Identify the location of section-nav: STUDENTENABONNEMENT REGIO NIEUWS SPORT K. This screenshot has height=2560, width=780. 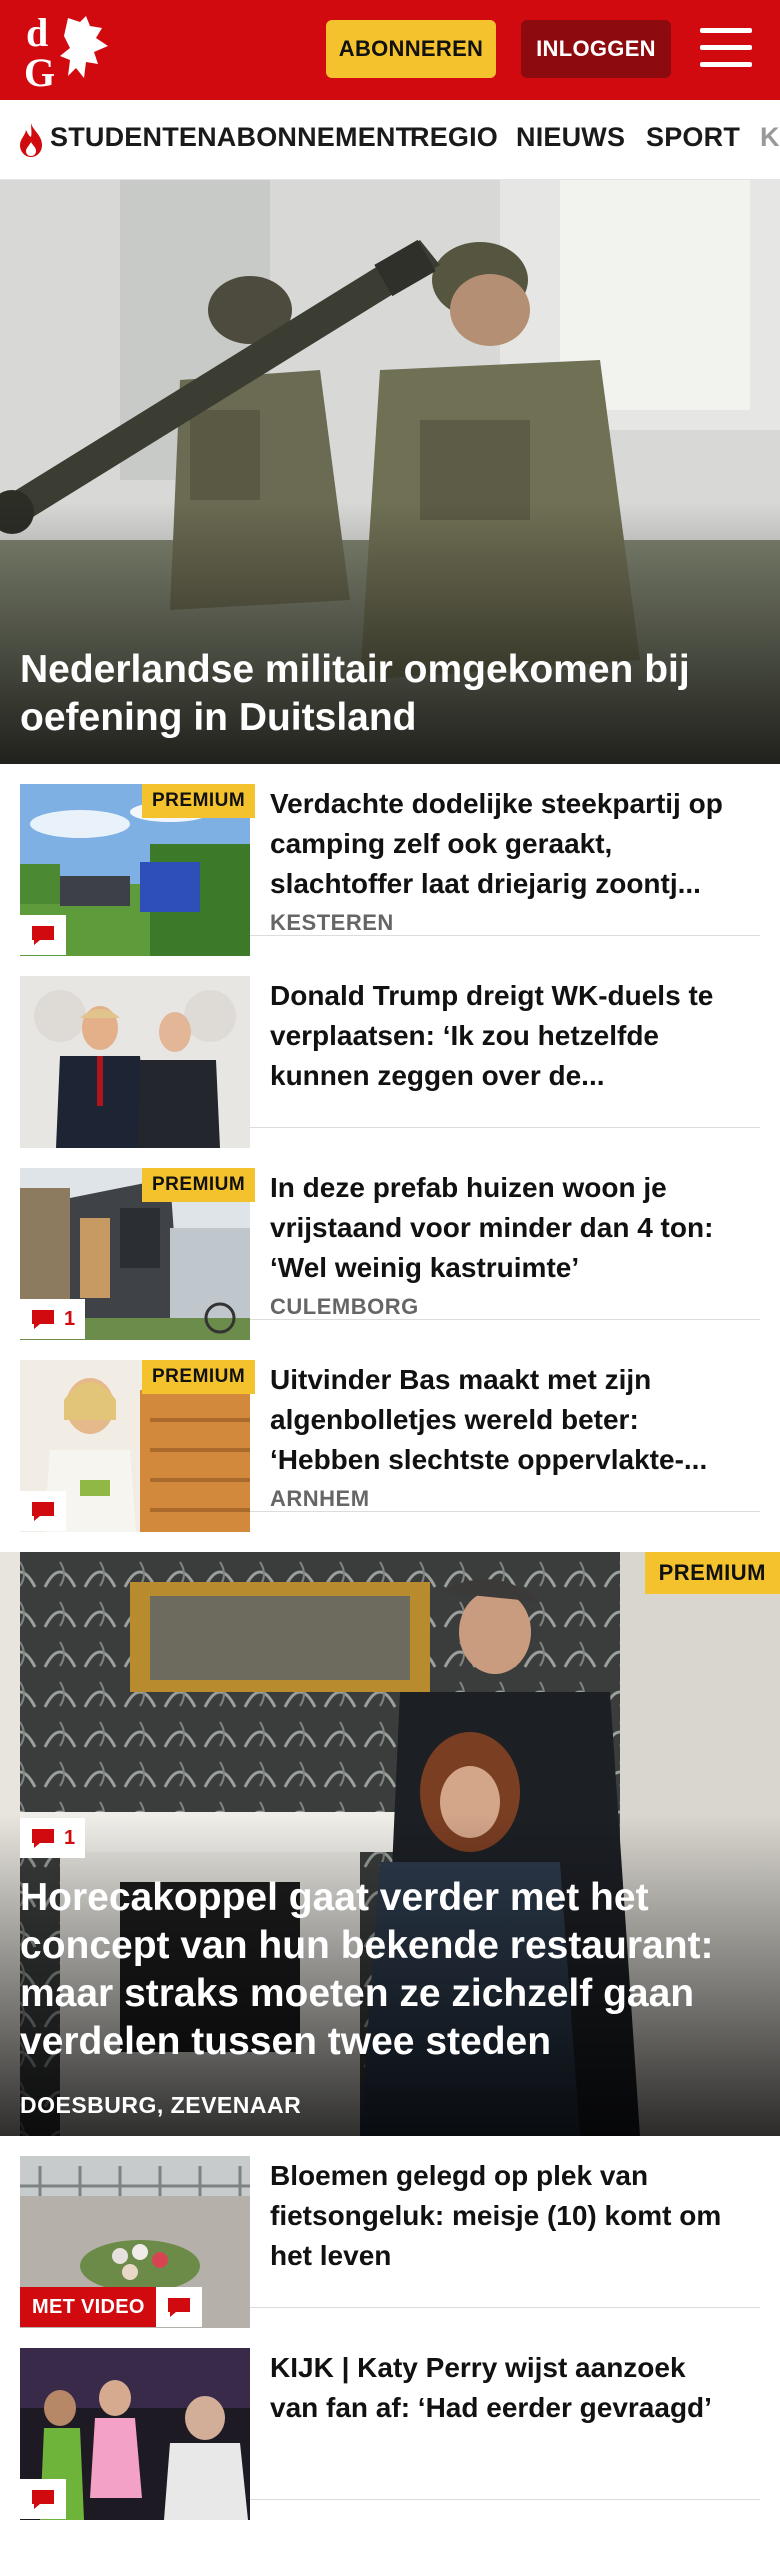
(390, 140).